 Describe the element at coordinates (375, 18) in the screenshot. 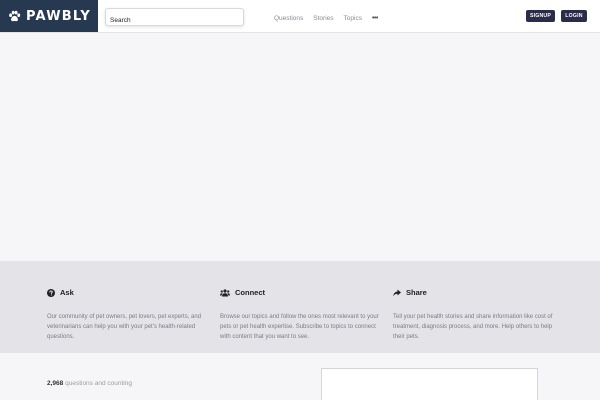

I see `more-menu-icon: •••` at that location.